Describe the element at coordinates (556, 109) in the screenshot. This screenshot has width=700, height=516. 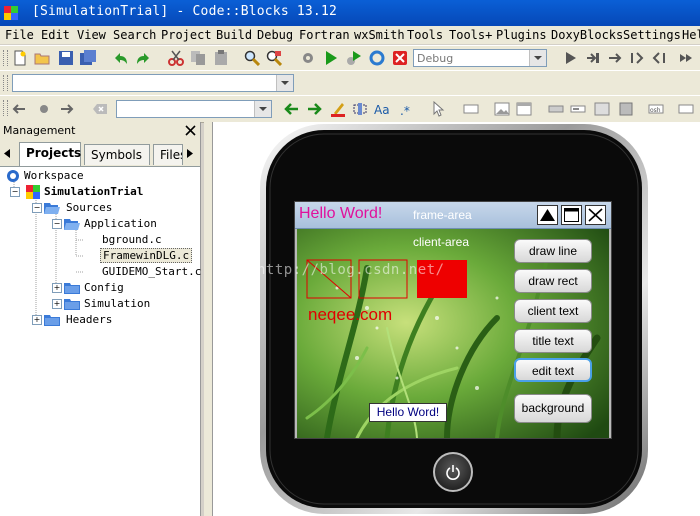
I see `button-widget-icon` at that location.